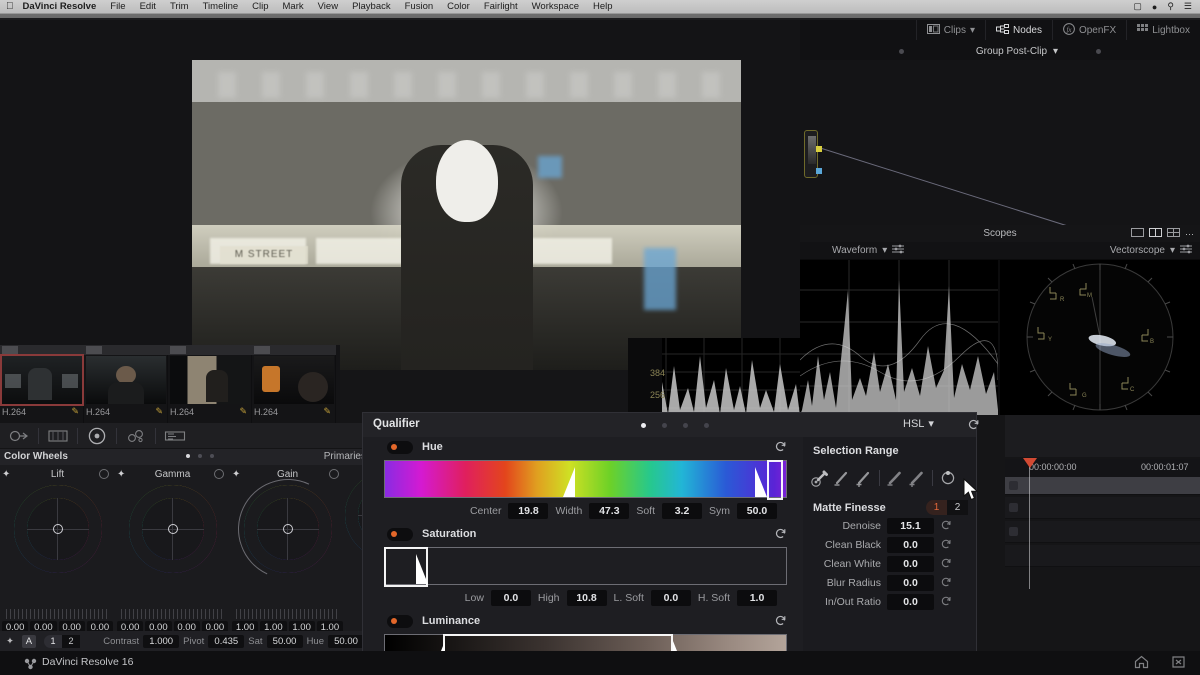 The image size is (1200, 675). I want to click on hue-handle-left, so click(569, 482).